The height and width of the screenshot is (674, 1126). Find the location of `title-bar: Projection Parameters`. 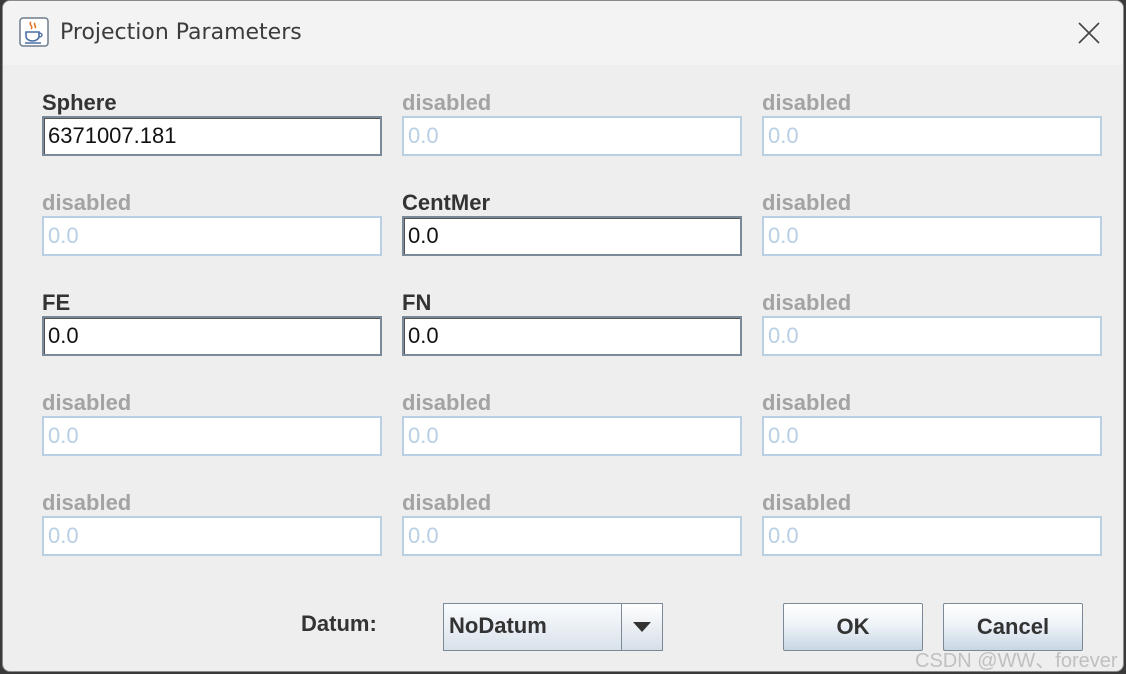

title-bar: Projection Parameters is located at coordinates (563, 33).